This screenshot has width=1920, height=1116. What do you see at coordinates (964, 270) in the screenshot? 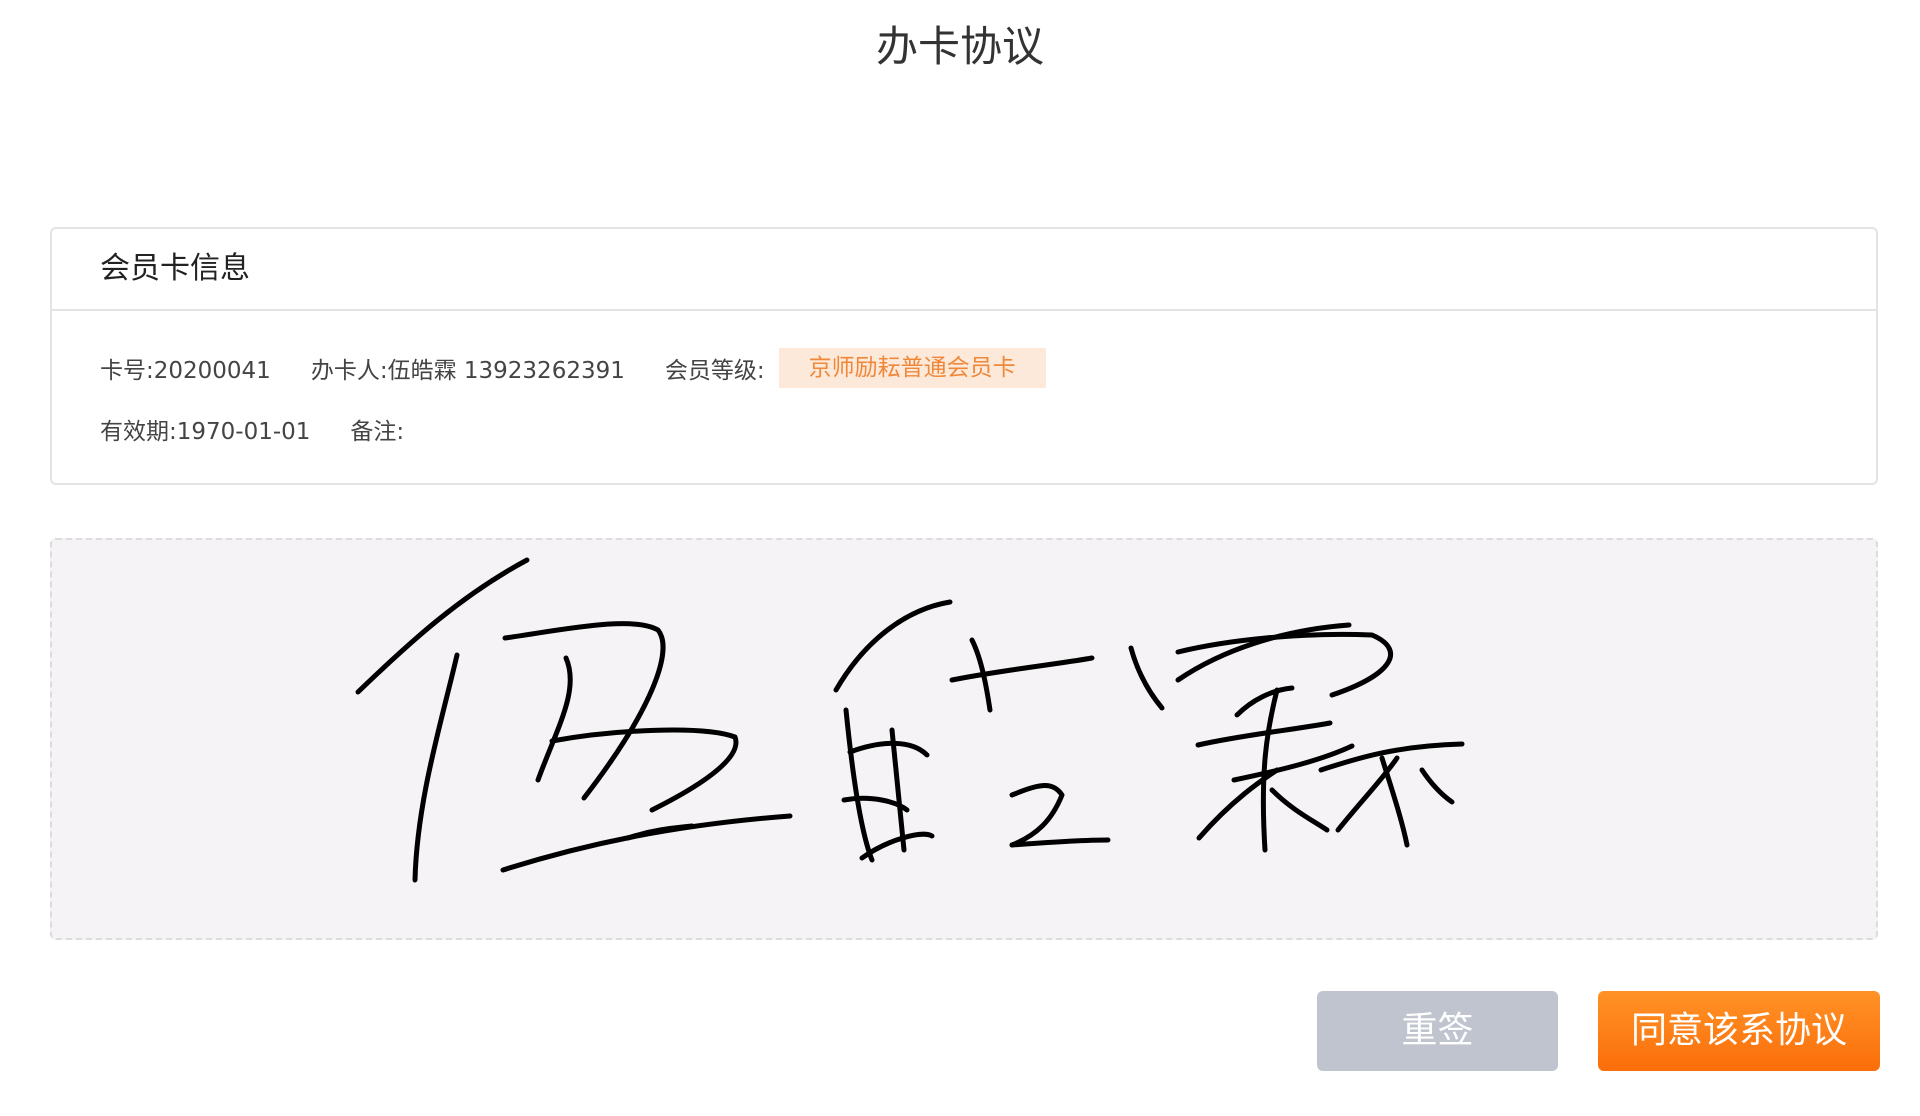
I see `card-info-header: 会员卡信息` at bounding box center [964, 270].